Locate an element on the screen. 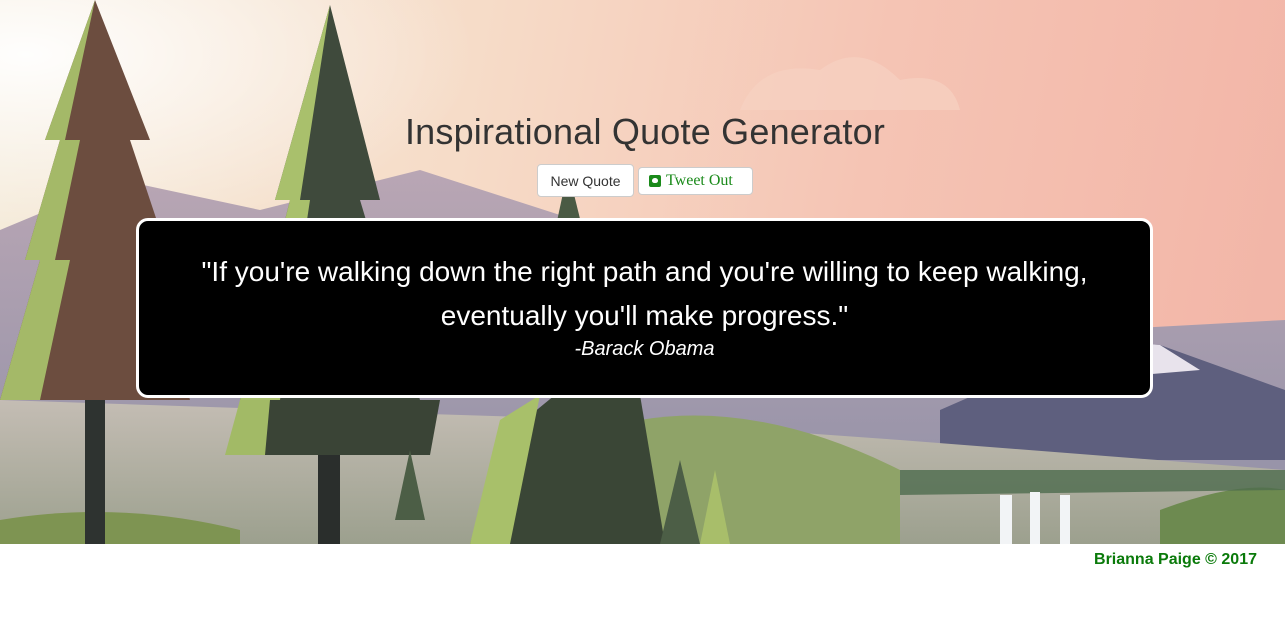  tweet-out-button: Tweet Out is located at coordinates (695, 181).